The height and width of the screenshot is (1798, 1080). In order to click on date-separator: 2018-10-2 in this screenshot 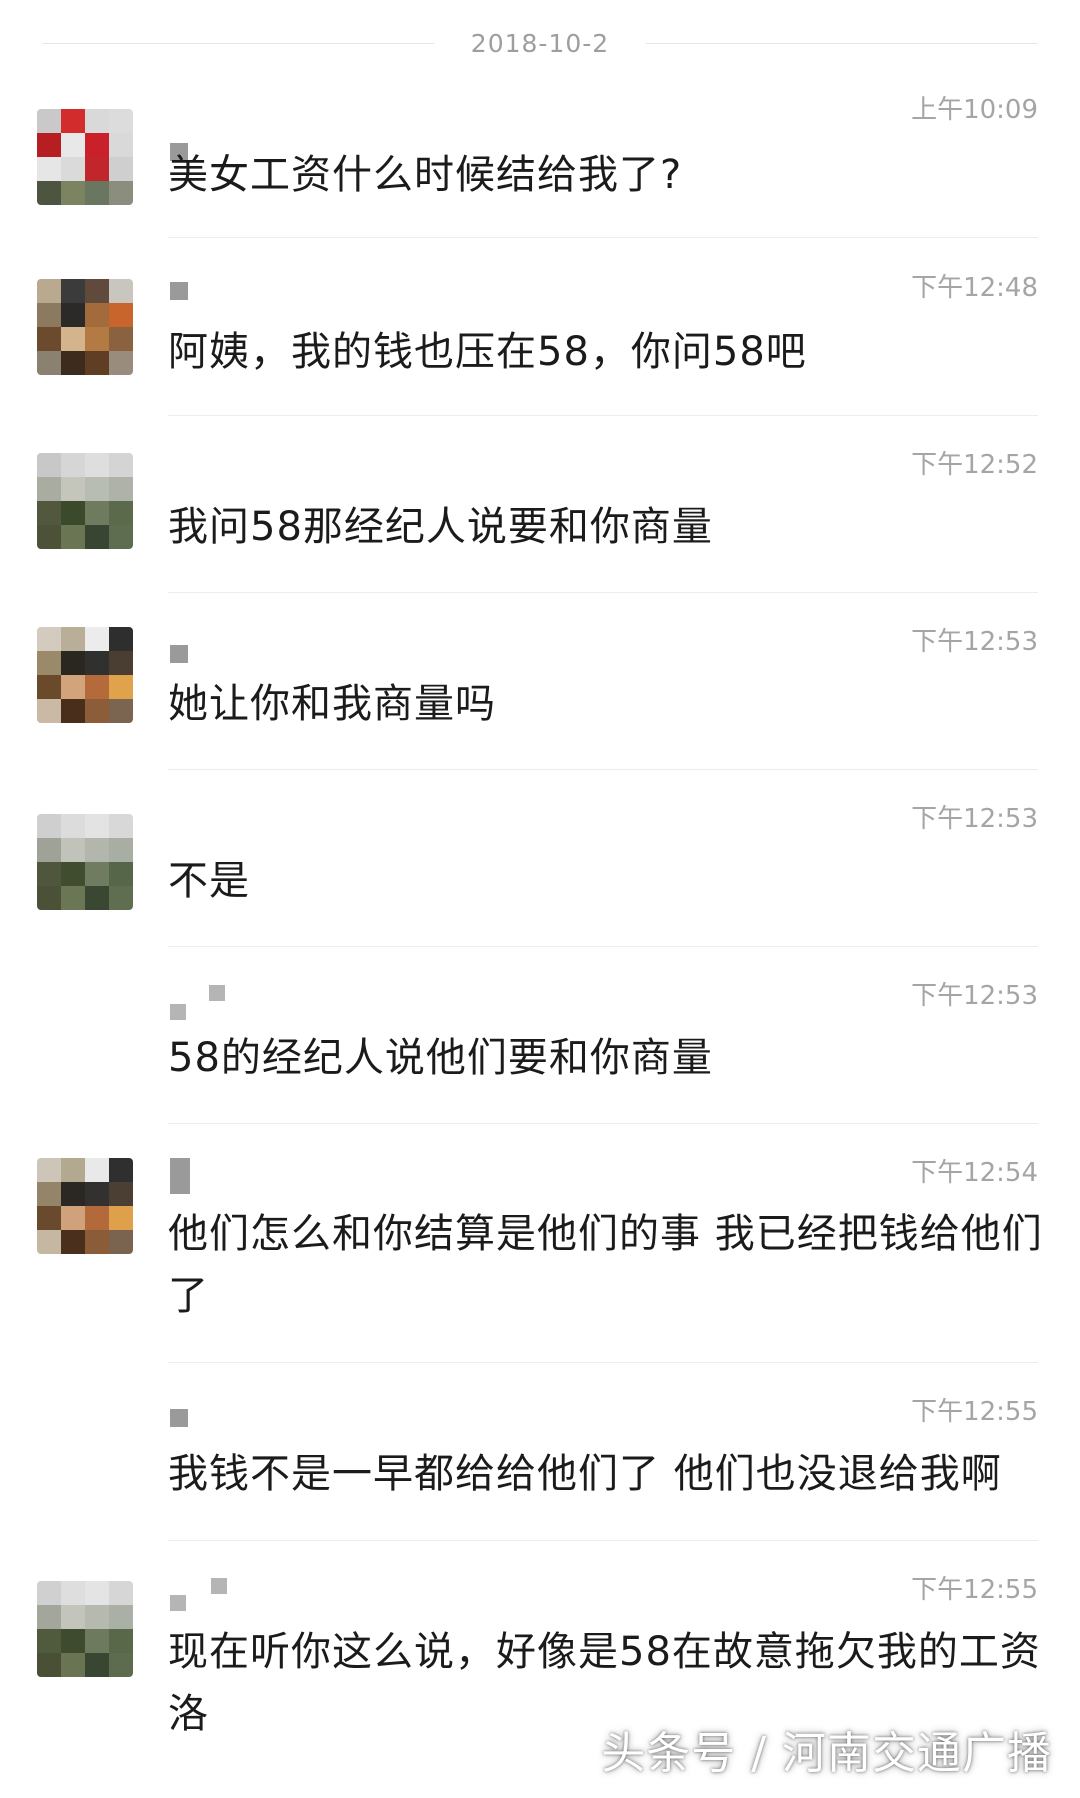, I will do `click(540, 44)`.